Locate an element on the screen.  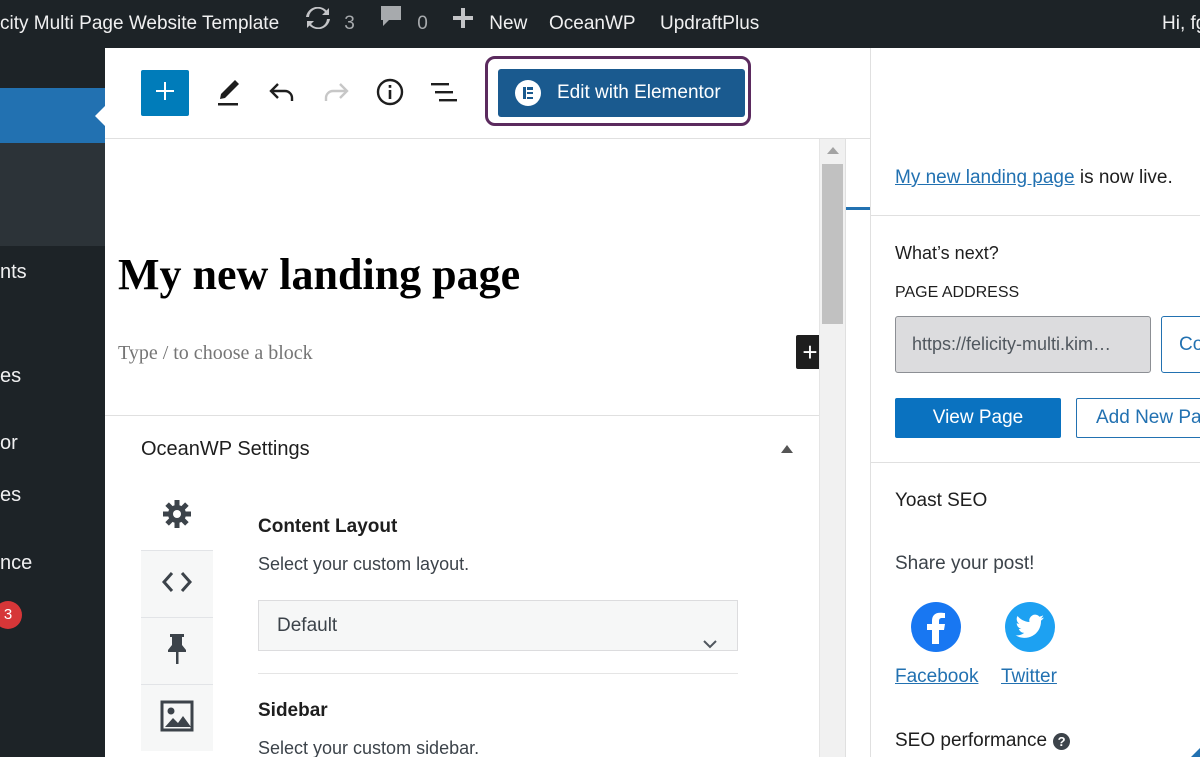
oceanwp-menu-link: OceanWP is located at coordinates (592, 24).